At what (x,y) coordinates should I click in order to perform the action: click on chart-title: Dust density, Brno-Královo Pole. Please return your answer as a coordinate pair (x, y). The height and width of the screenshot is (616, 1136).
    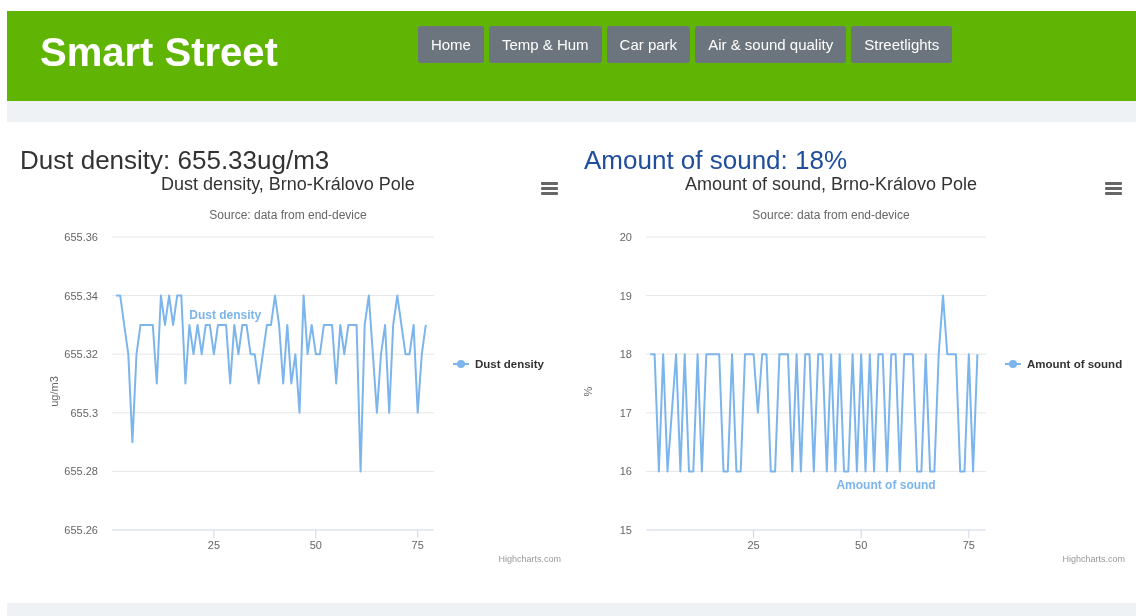
    Looking at the image, I should click on (288, 184).